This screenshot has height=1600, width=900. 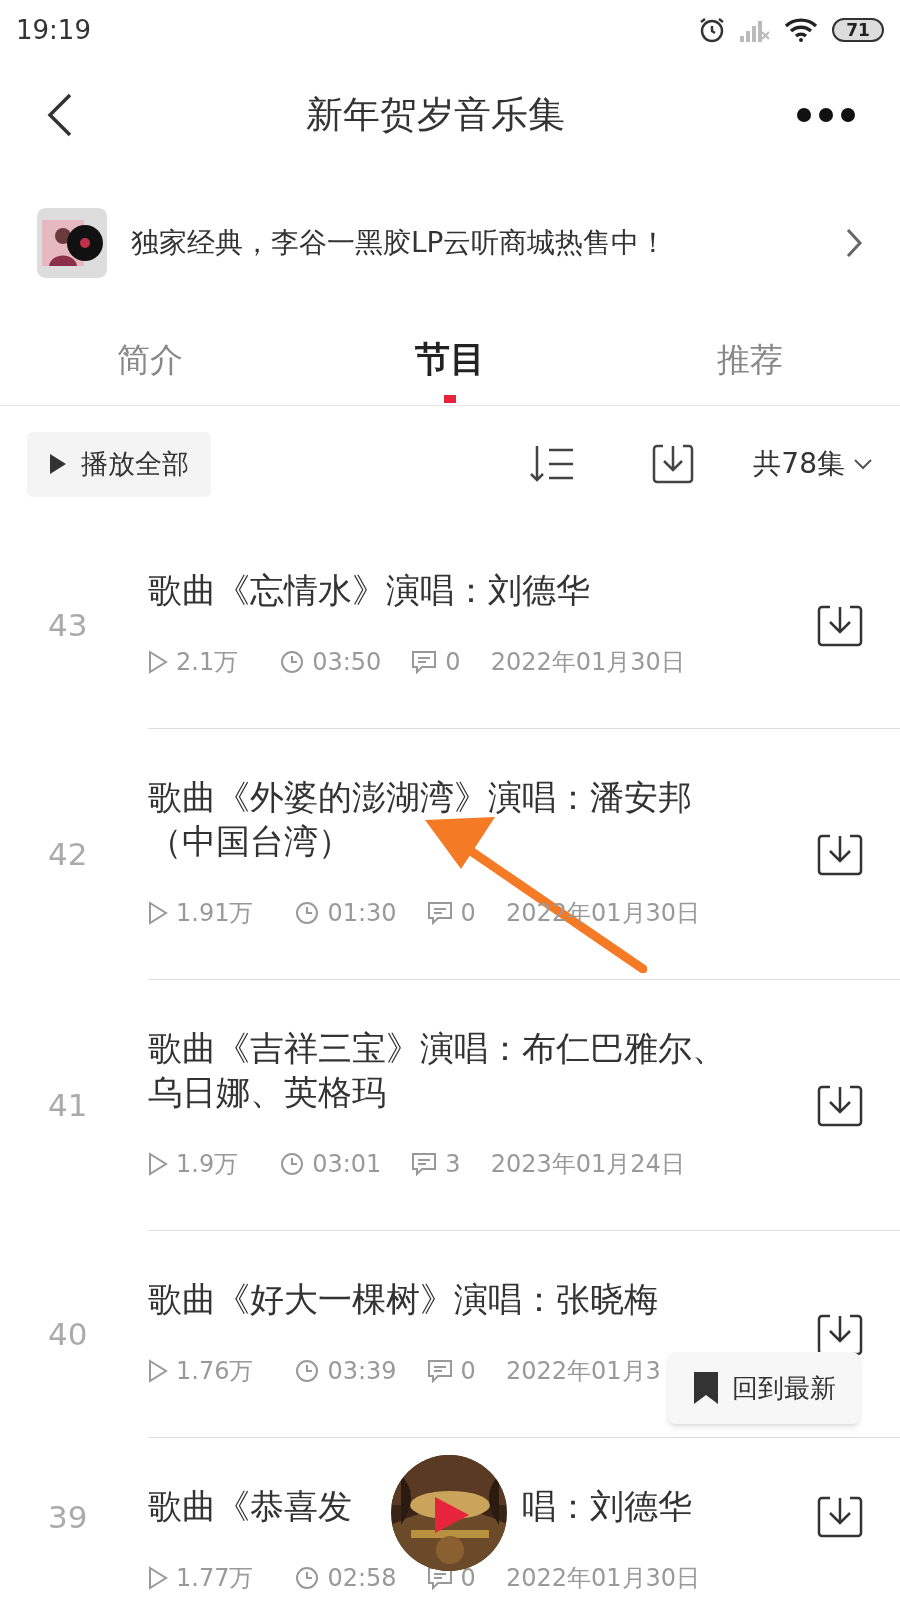 What do you see at coordinates (453, 1164) in the screenshot?
I see `comment-count: 3` at bounding box center [453, 1164].